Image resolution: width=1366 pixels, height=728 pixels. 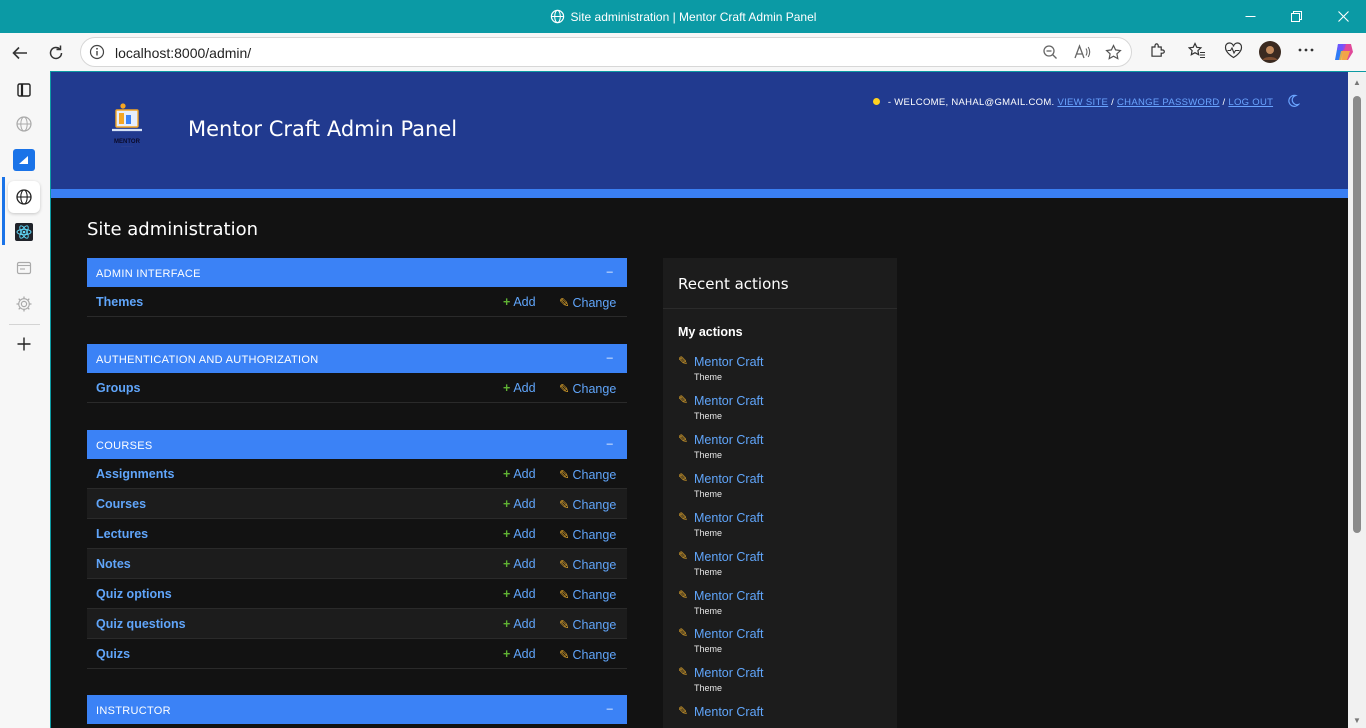 I want to click on page-title: Site administration, so click(x=173, y=229).